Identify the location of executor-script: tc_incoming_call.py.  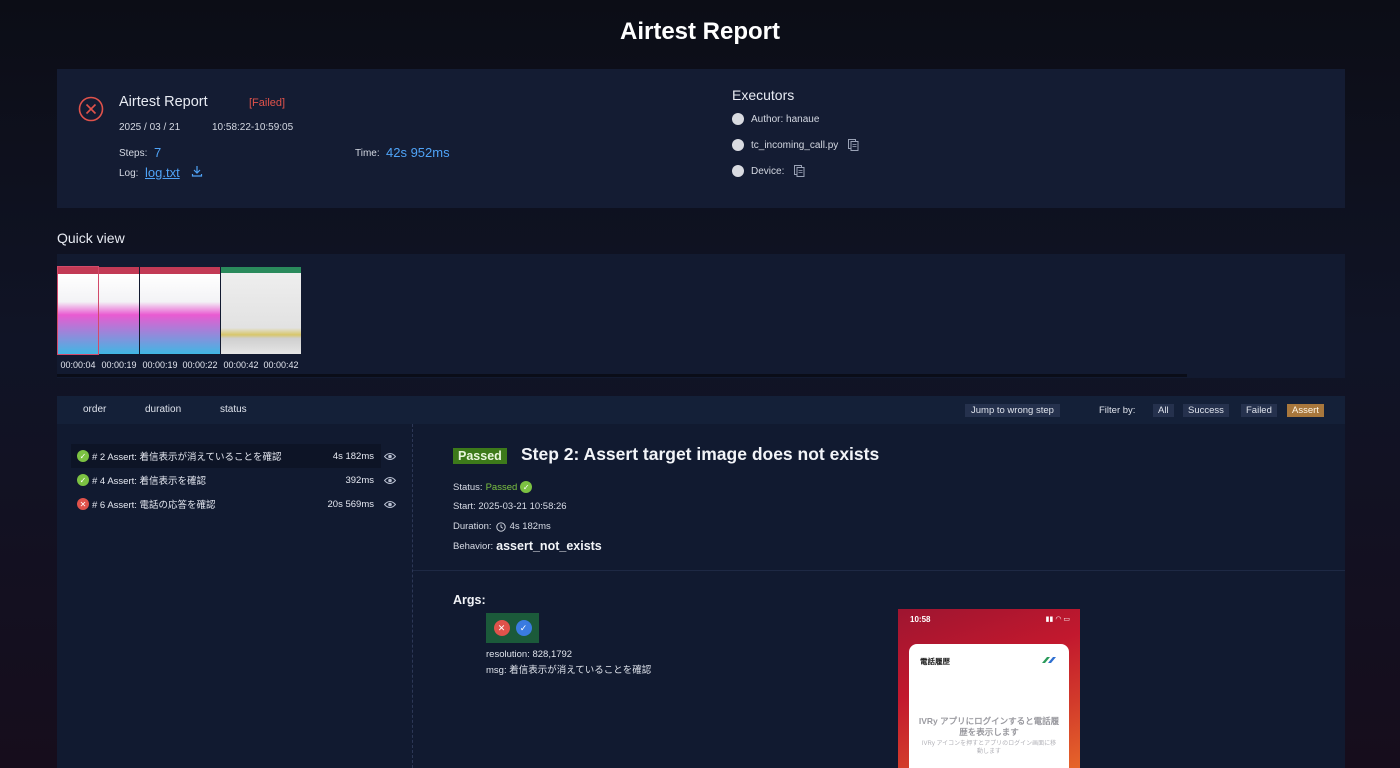
(795, 145).